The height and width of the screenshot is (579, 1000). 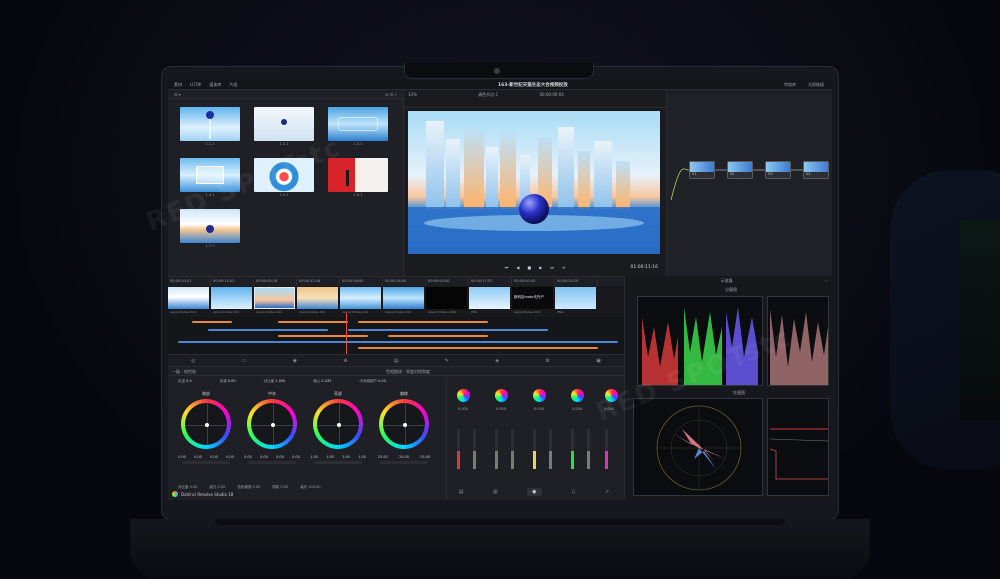 I want to click on toolbar-icon: ◉, so click(x=295, y=361).